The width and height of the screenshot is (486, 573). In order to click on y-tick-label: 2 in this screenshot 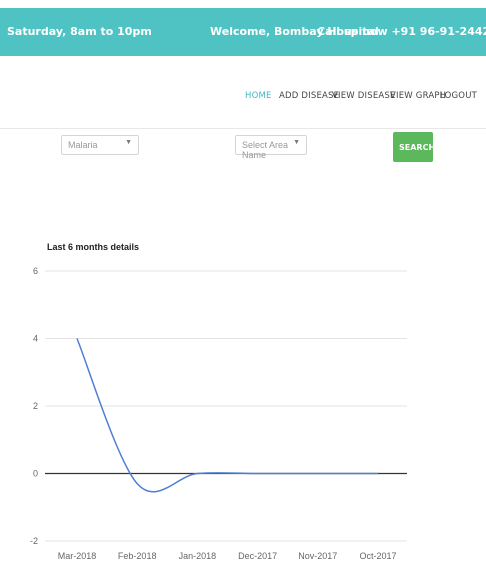, I will do `click(35, 406)`.